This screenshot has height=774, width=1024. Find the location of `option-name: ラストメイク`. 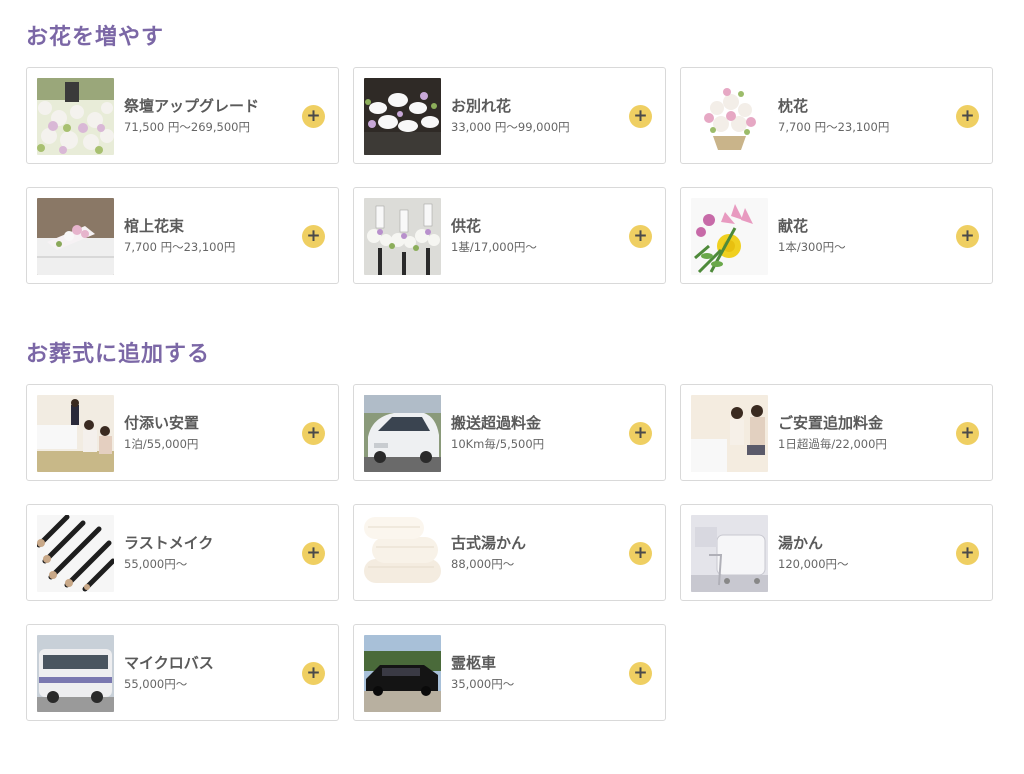

option-name: ラストメイク is located at coordinates (169, 543).